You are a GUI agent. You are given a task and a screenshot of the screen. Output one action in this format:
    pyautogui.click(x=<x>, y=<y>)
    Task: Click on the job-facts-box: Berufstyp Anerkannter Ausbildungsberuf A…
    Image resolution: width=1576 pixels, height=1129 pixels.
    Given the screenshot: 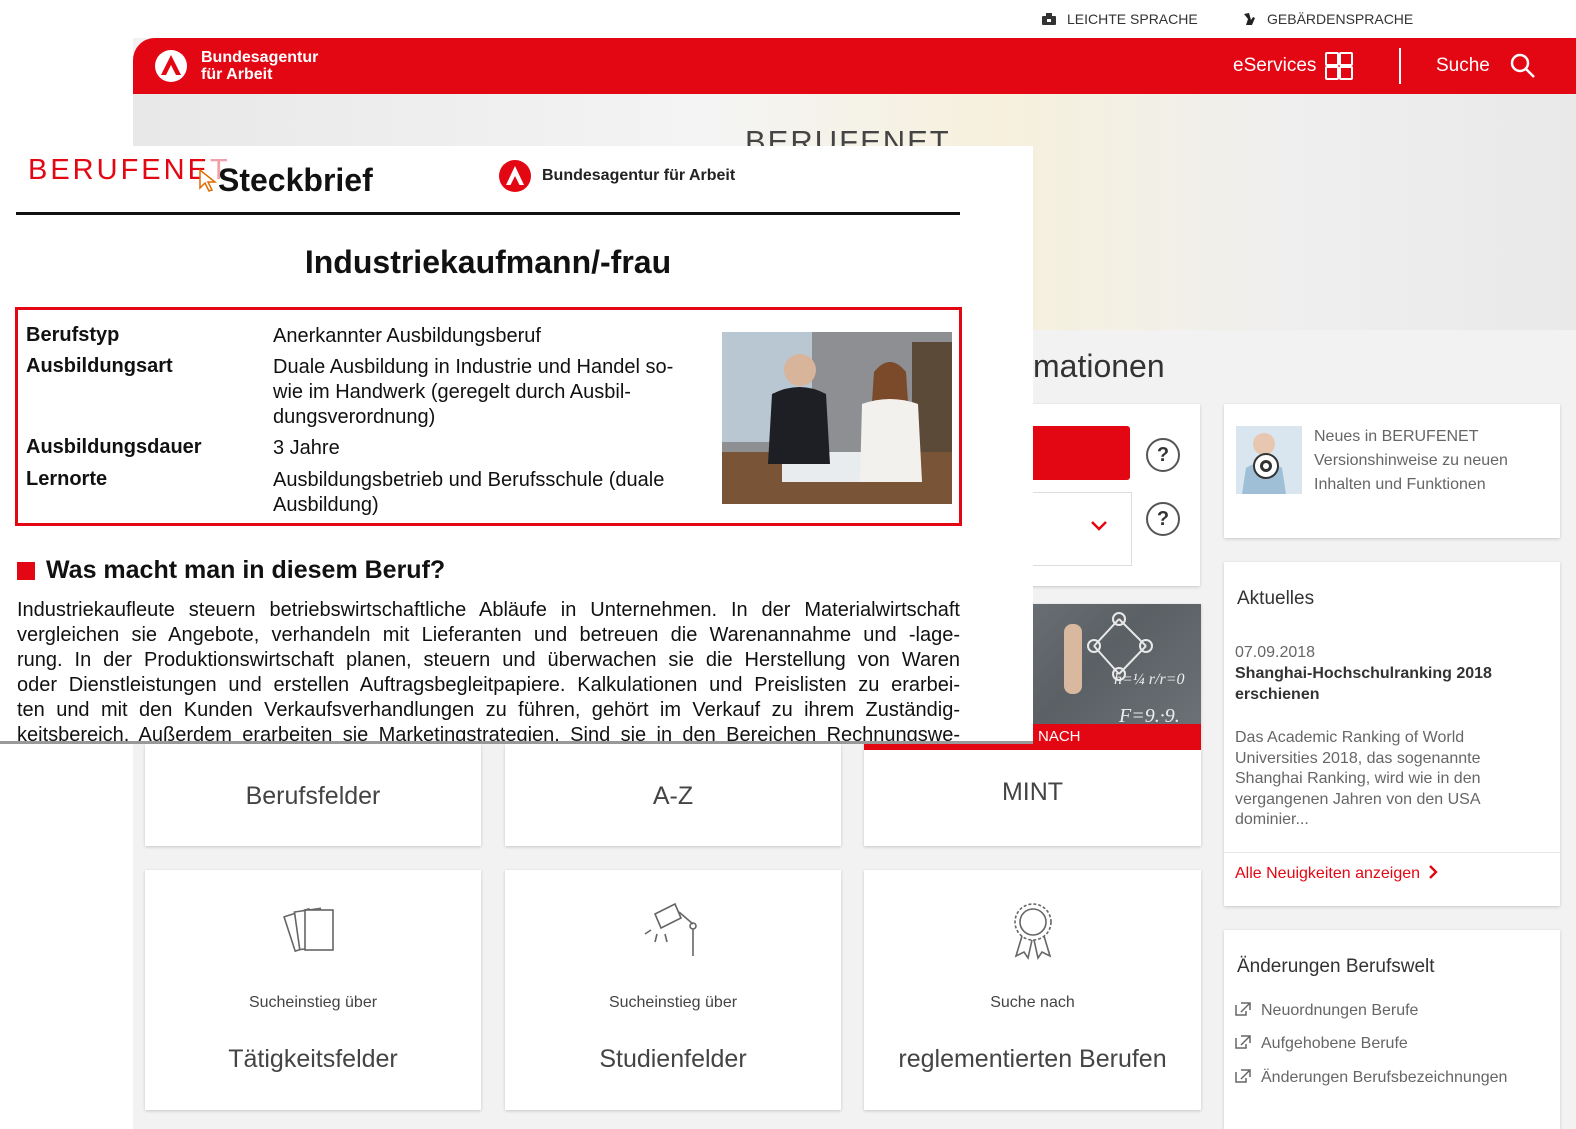 What is the action you would take?
    pyautogui.click(x=488, y=416)
    